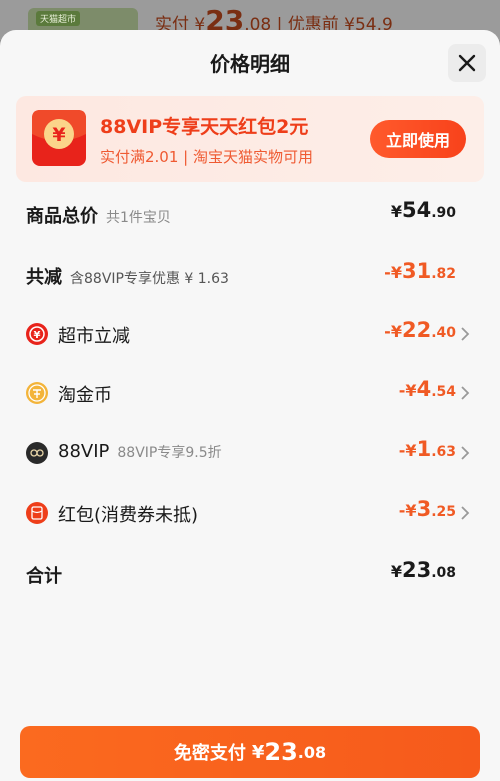  I want to click on total-discount-value: -¥31.82, so click(420, 271).